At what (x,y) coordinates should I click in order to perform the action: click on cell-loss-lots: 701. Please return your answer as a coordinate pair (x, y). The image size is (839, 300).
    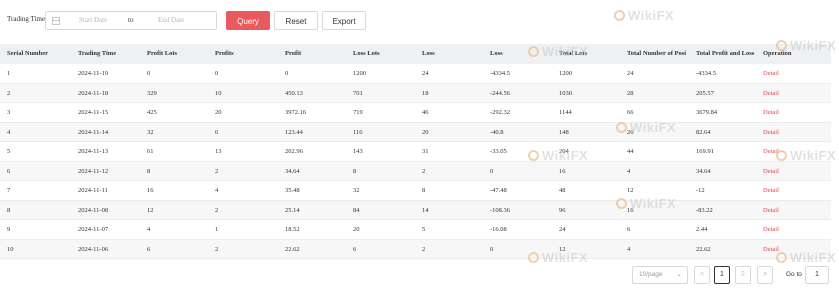
    Looking at the image, I should click on (358, 93).